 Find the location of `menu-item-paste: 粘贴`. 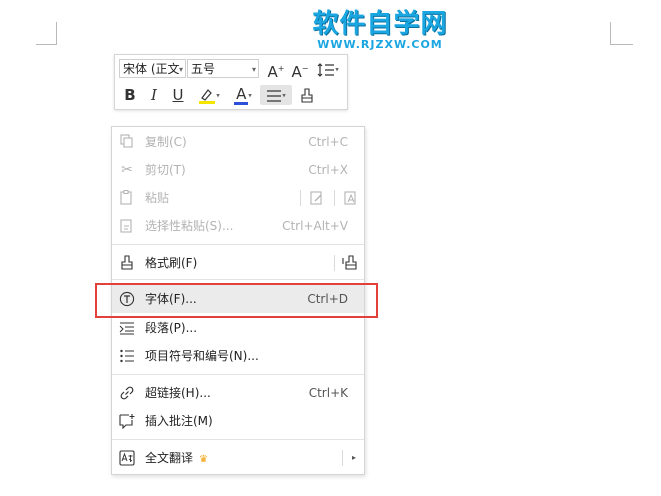

menu-item-paste: 粘贴 is located at coordinates (238, 198).